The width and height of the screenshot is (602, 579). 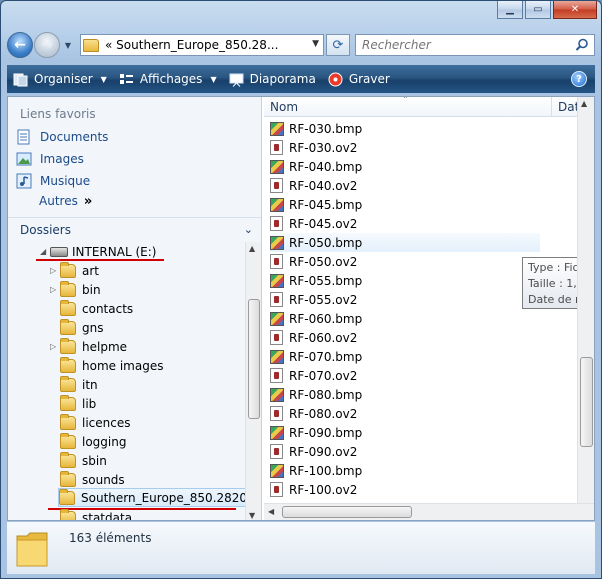 I want to click on folders-header: Dossiers ⌄, so click(x=134, y=229).